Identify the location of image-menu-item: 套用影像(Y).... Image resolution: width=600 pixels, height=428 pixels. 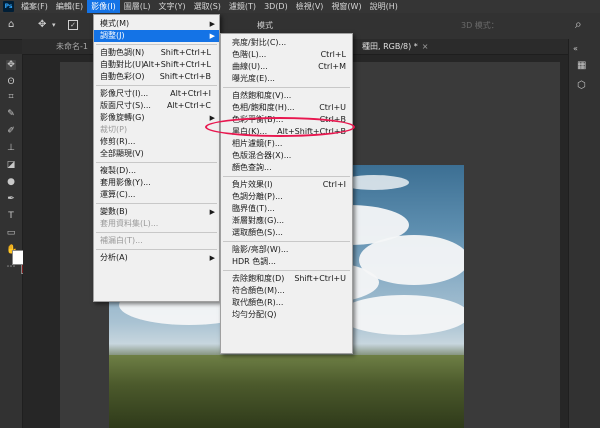
(156, 183).